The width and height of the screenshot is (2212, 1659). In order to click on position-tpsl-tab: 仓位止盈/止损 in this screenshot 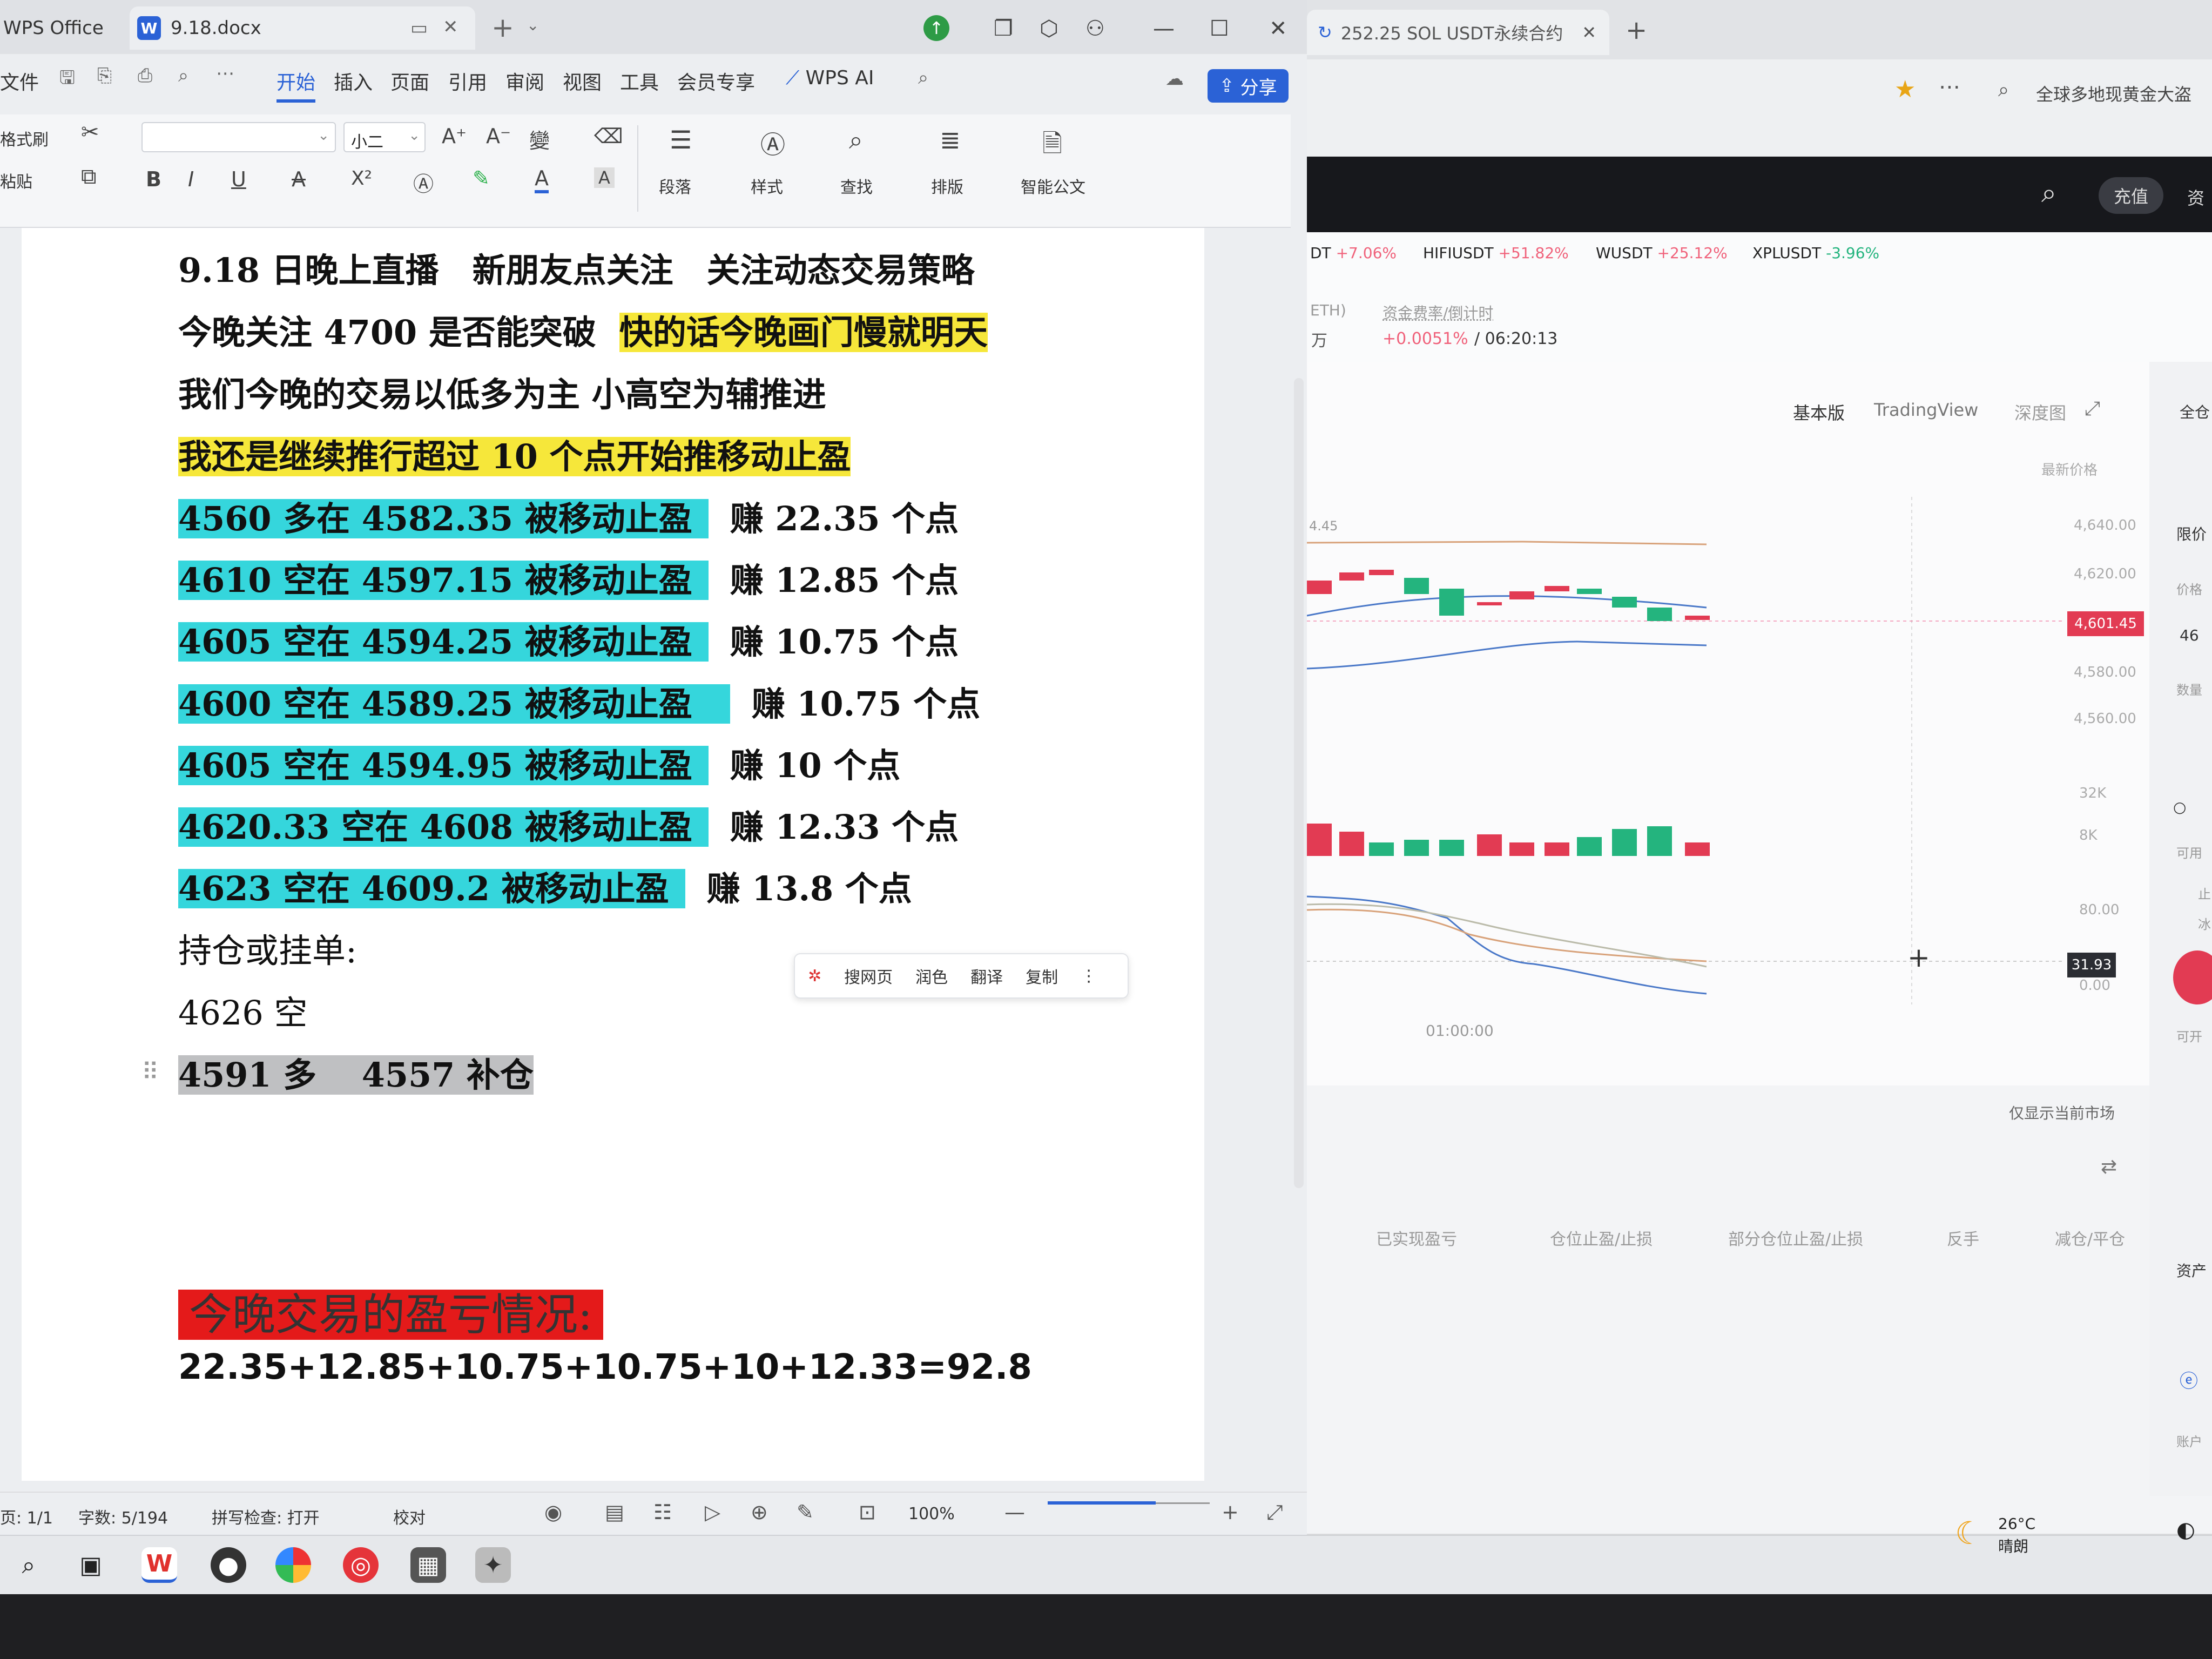, I will do `click(1601, 1238)`.